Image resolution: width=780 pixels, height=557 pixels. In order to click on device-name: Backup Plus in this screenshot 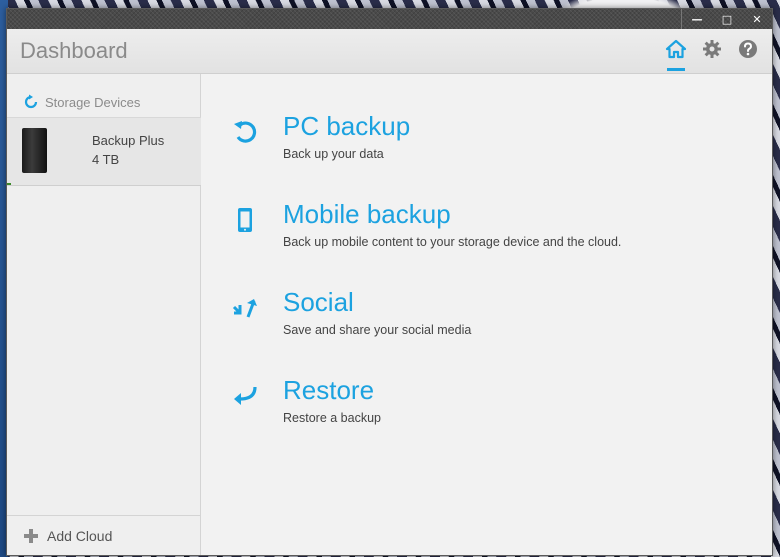, I will do `click(128, 140)`.